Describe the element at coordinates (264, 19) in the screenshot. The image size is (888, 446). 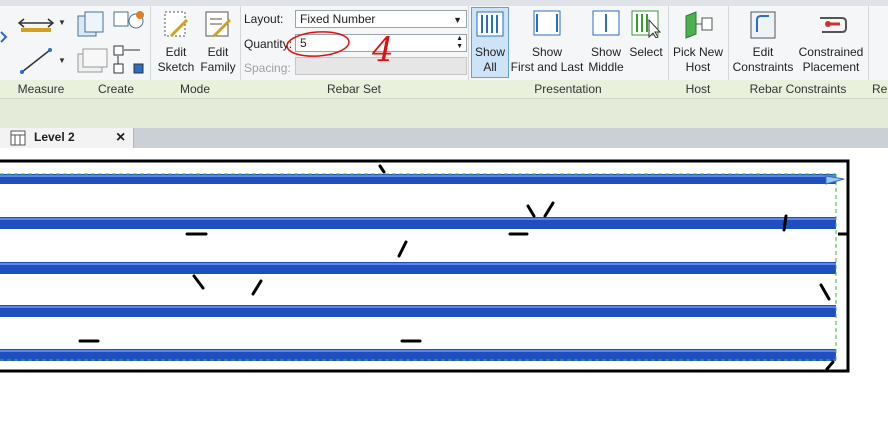
I see `layout-label: Layout:` at that location.